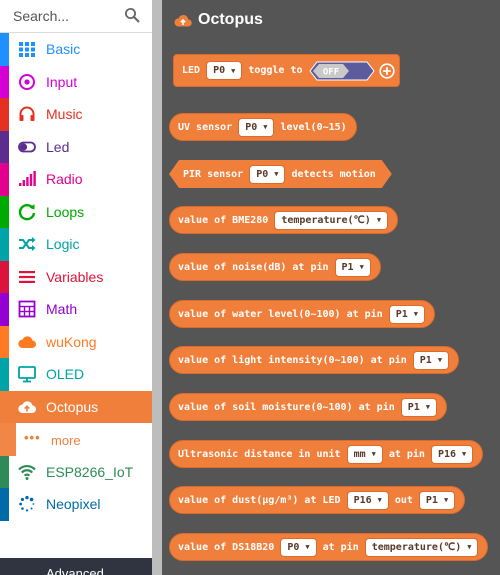 The width and height of the screenshot is (500, 575). I want to click on category-basic: Basic, so click(76, 49).